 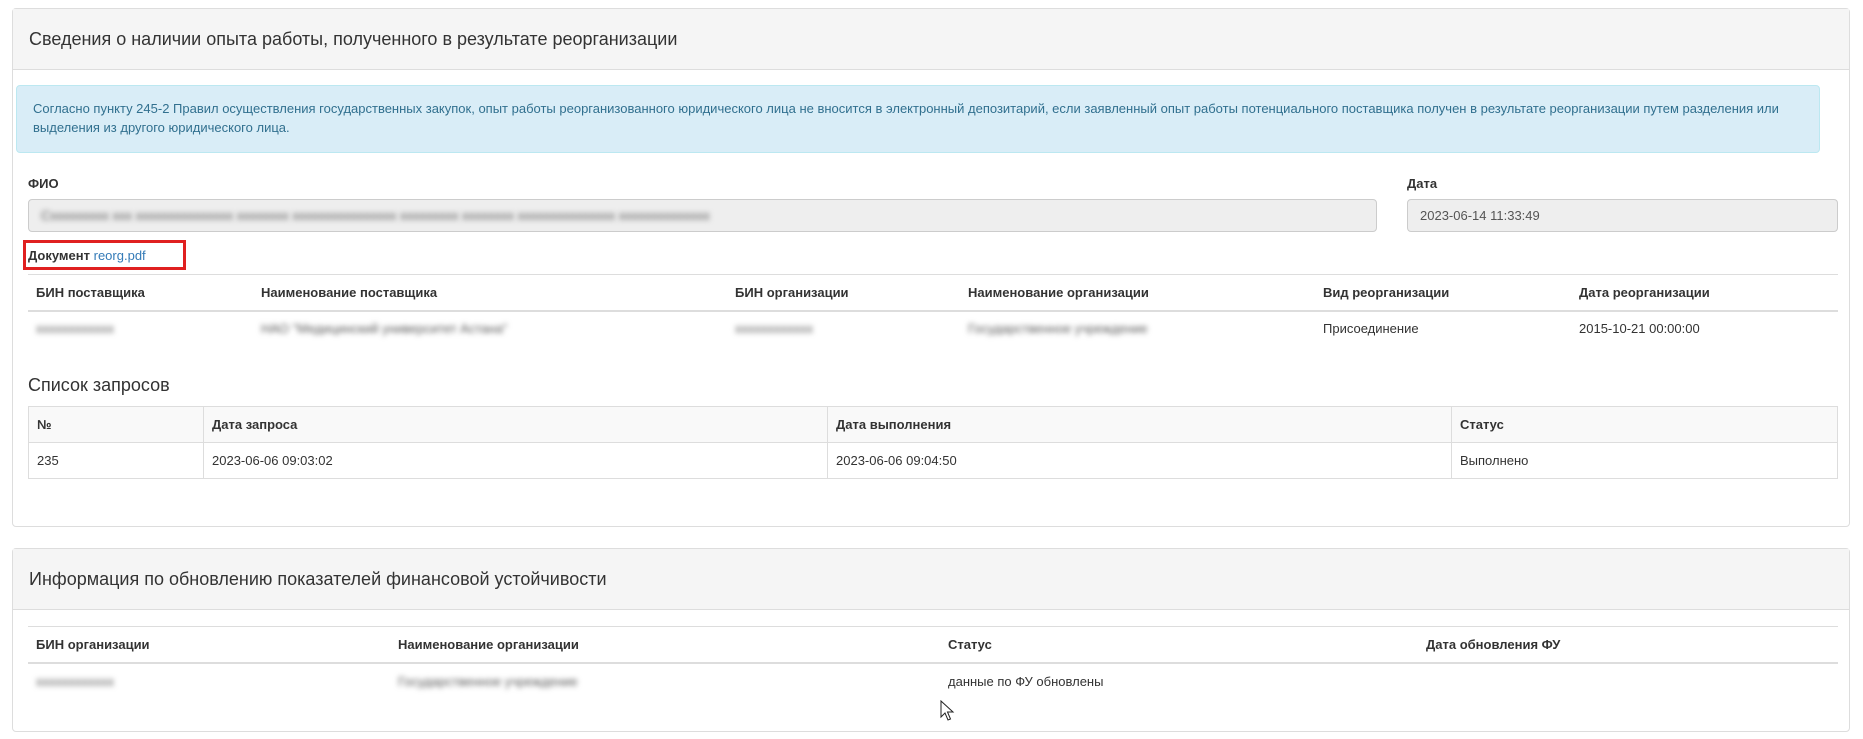 What do you see at coordinates (384, 329) in the screenshot?
I see `supplier-name: НАО "Медицинский университет Астана"` at bounding box center [384, 329].